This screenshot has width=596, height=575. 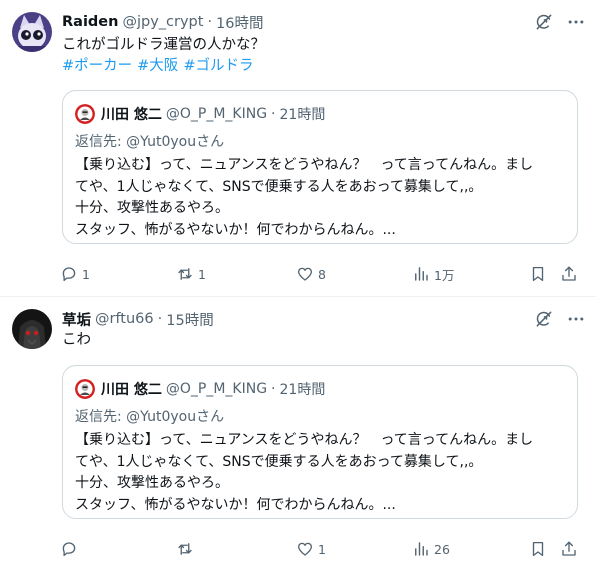 I want to click on tweet-header: 草垢 @rftu66 · 15時間, so click(x=138, y=319).